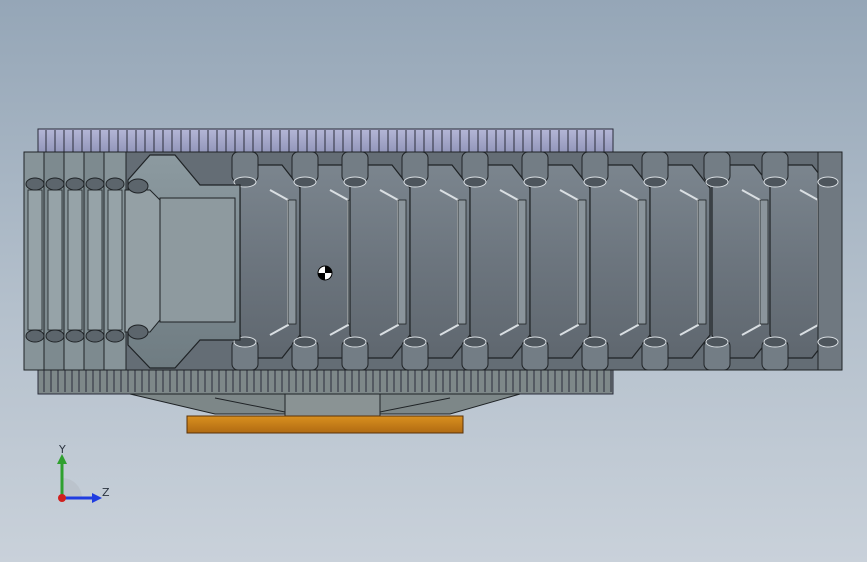  Describe the element at coordinates (325, 273) in the screenshot. I see `origin-marker-icon` at that location.